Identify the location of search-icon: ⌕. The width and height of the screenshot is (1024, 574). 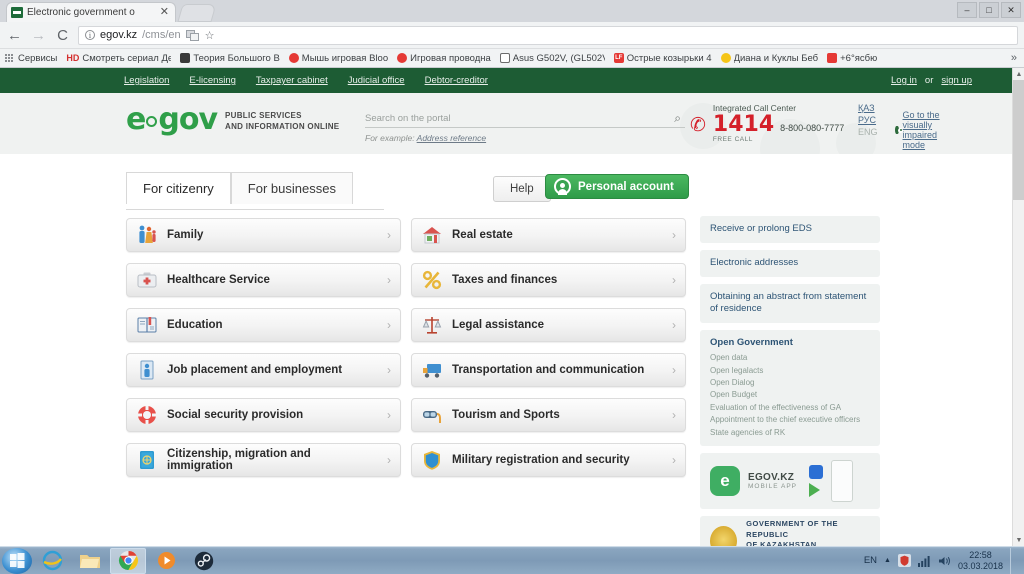
(677, 118).